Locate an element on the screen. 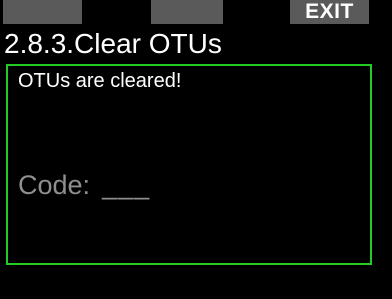 Image resolution: width=392 pixels, height=299 pixels. code-value: ___ is located at coordinates (126, 185).